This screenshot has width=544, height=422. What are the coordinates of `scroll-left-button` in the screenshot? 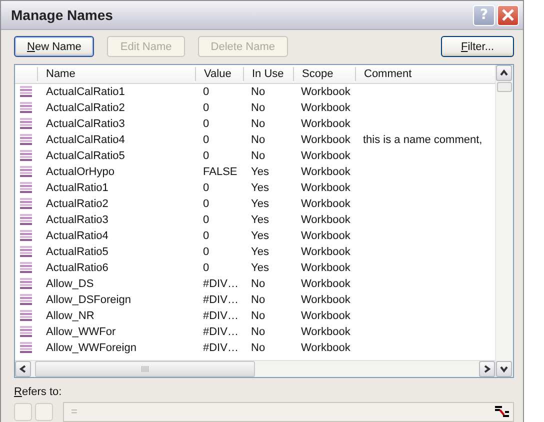 It's located at (23, 369).